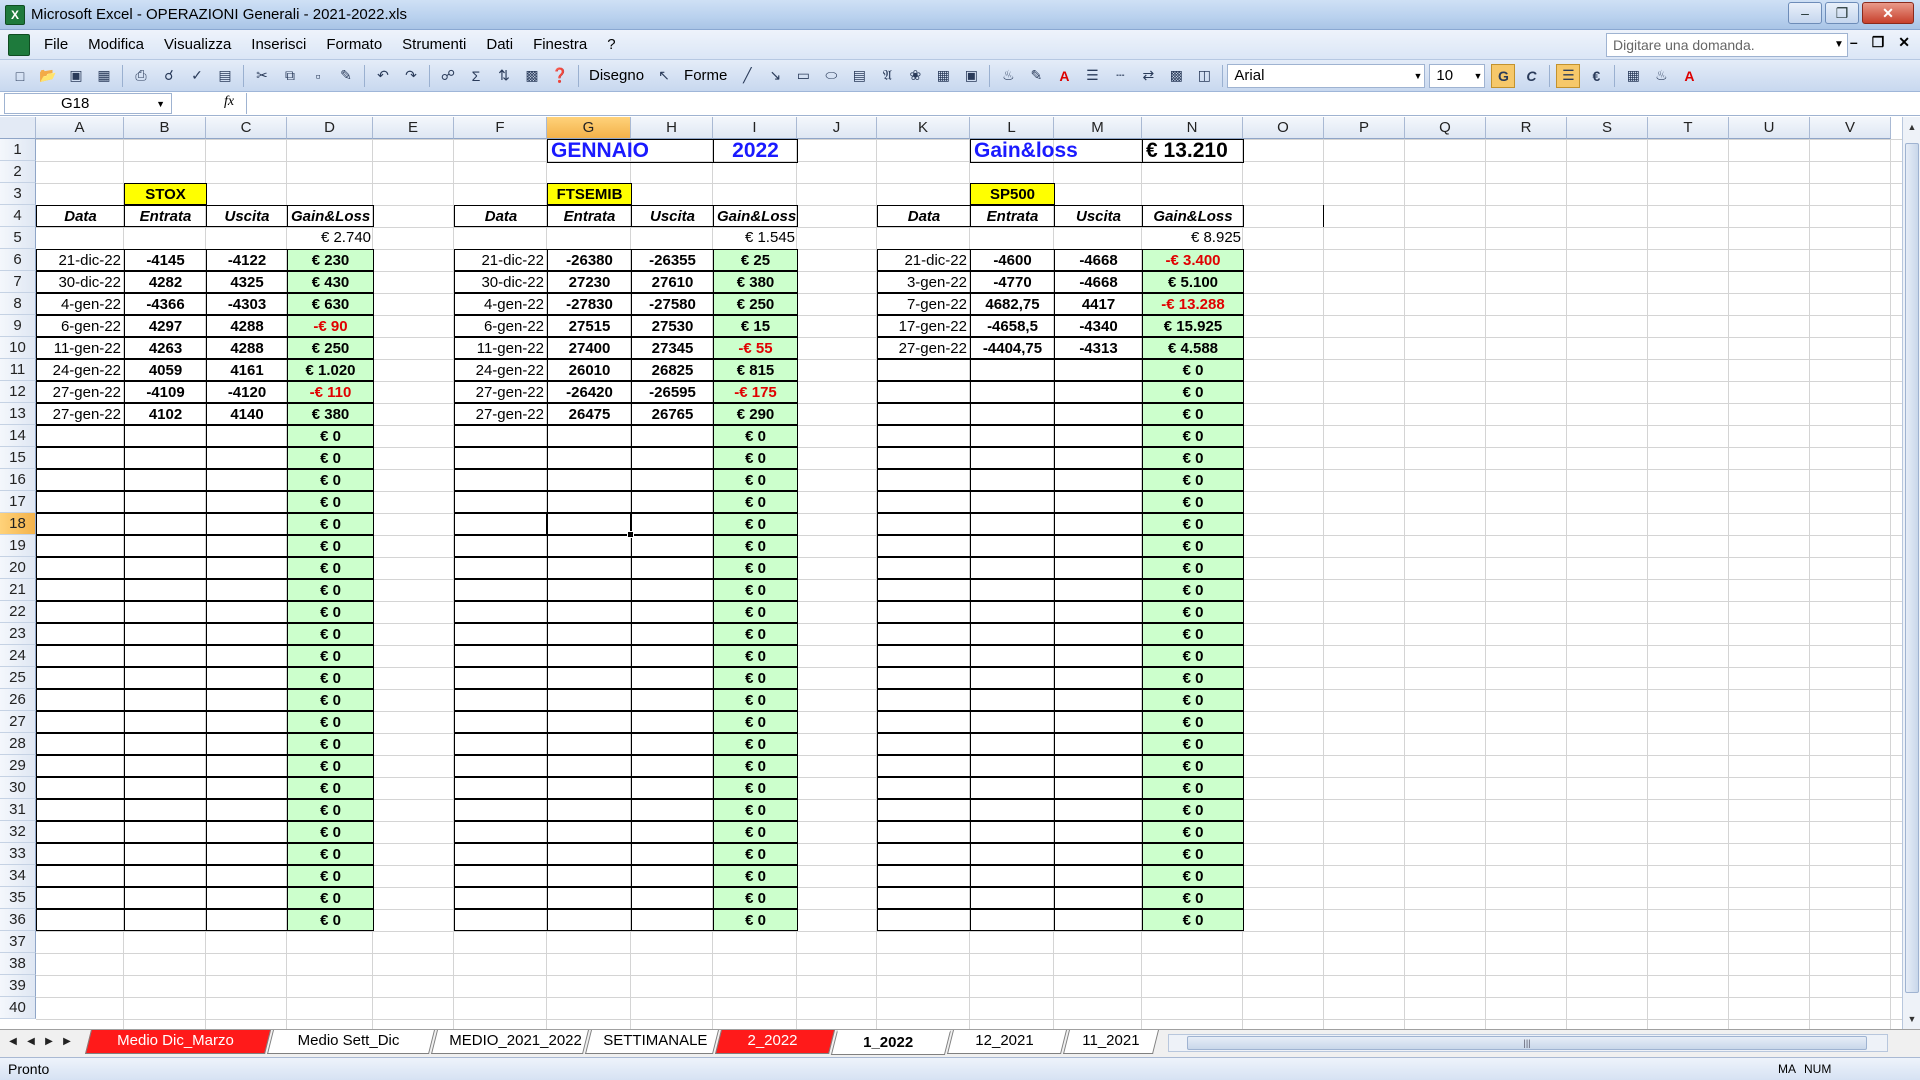 Image resolution: width=1920 pixels, height=1080 pixels. I want to click on vertical-scroll-thumb, so click(1912, 568).